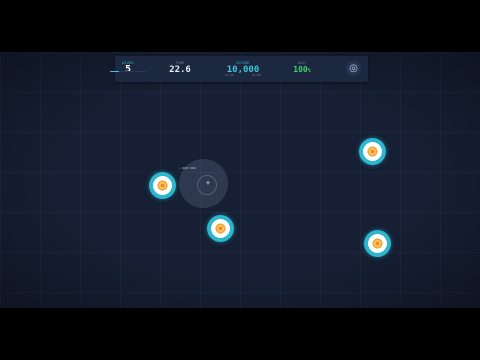 The image size is (480, 360). I want to click on level-display: LEVEL 5, so click(128, 69).